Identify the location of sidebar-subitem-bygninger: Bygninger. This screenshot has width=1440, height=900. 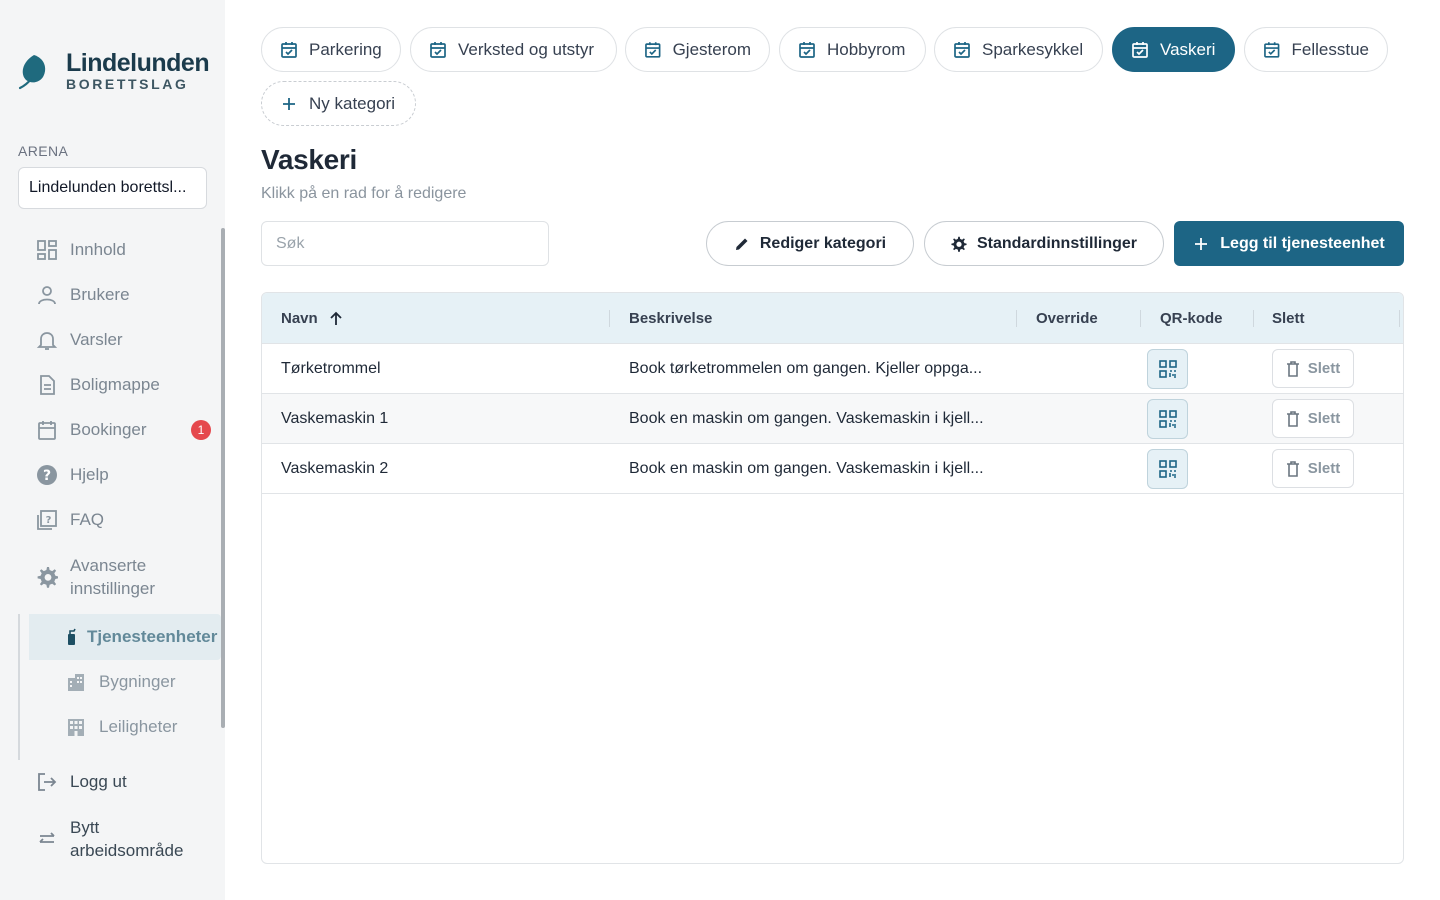
(121, 682).